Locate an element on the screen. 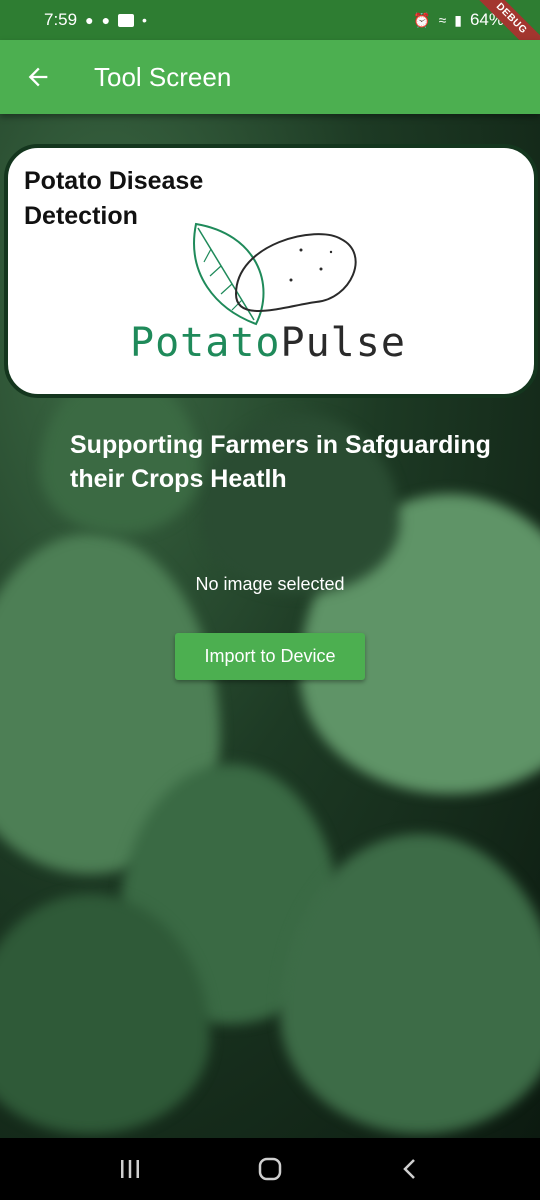 Image resolution: width=540 pixels, height=1200 pixels. home-button is located at coordinates (270, 1169).